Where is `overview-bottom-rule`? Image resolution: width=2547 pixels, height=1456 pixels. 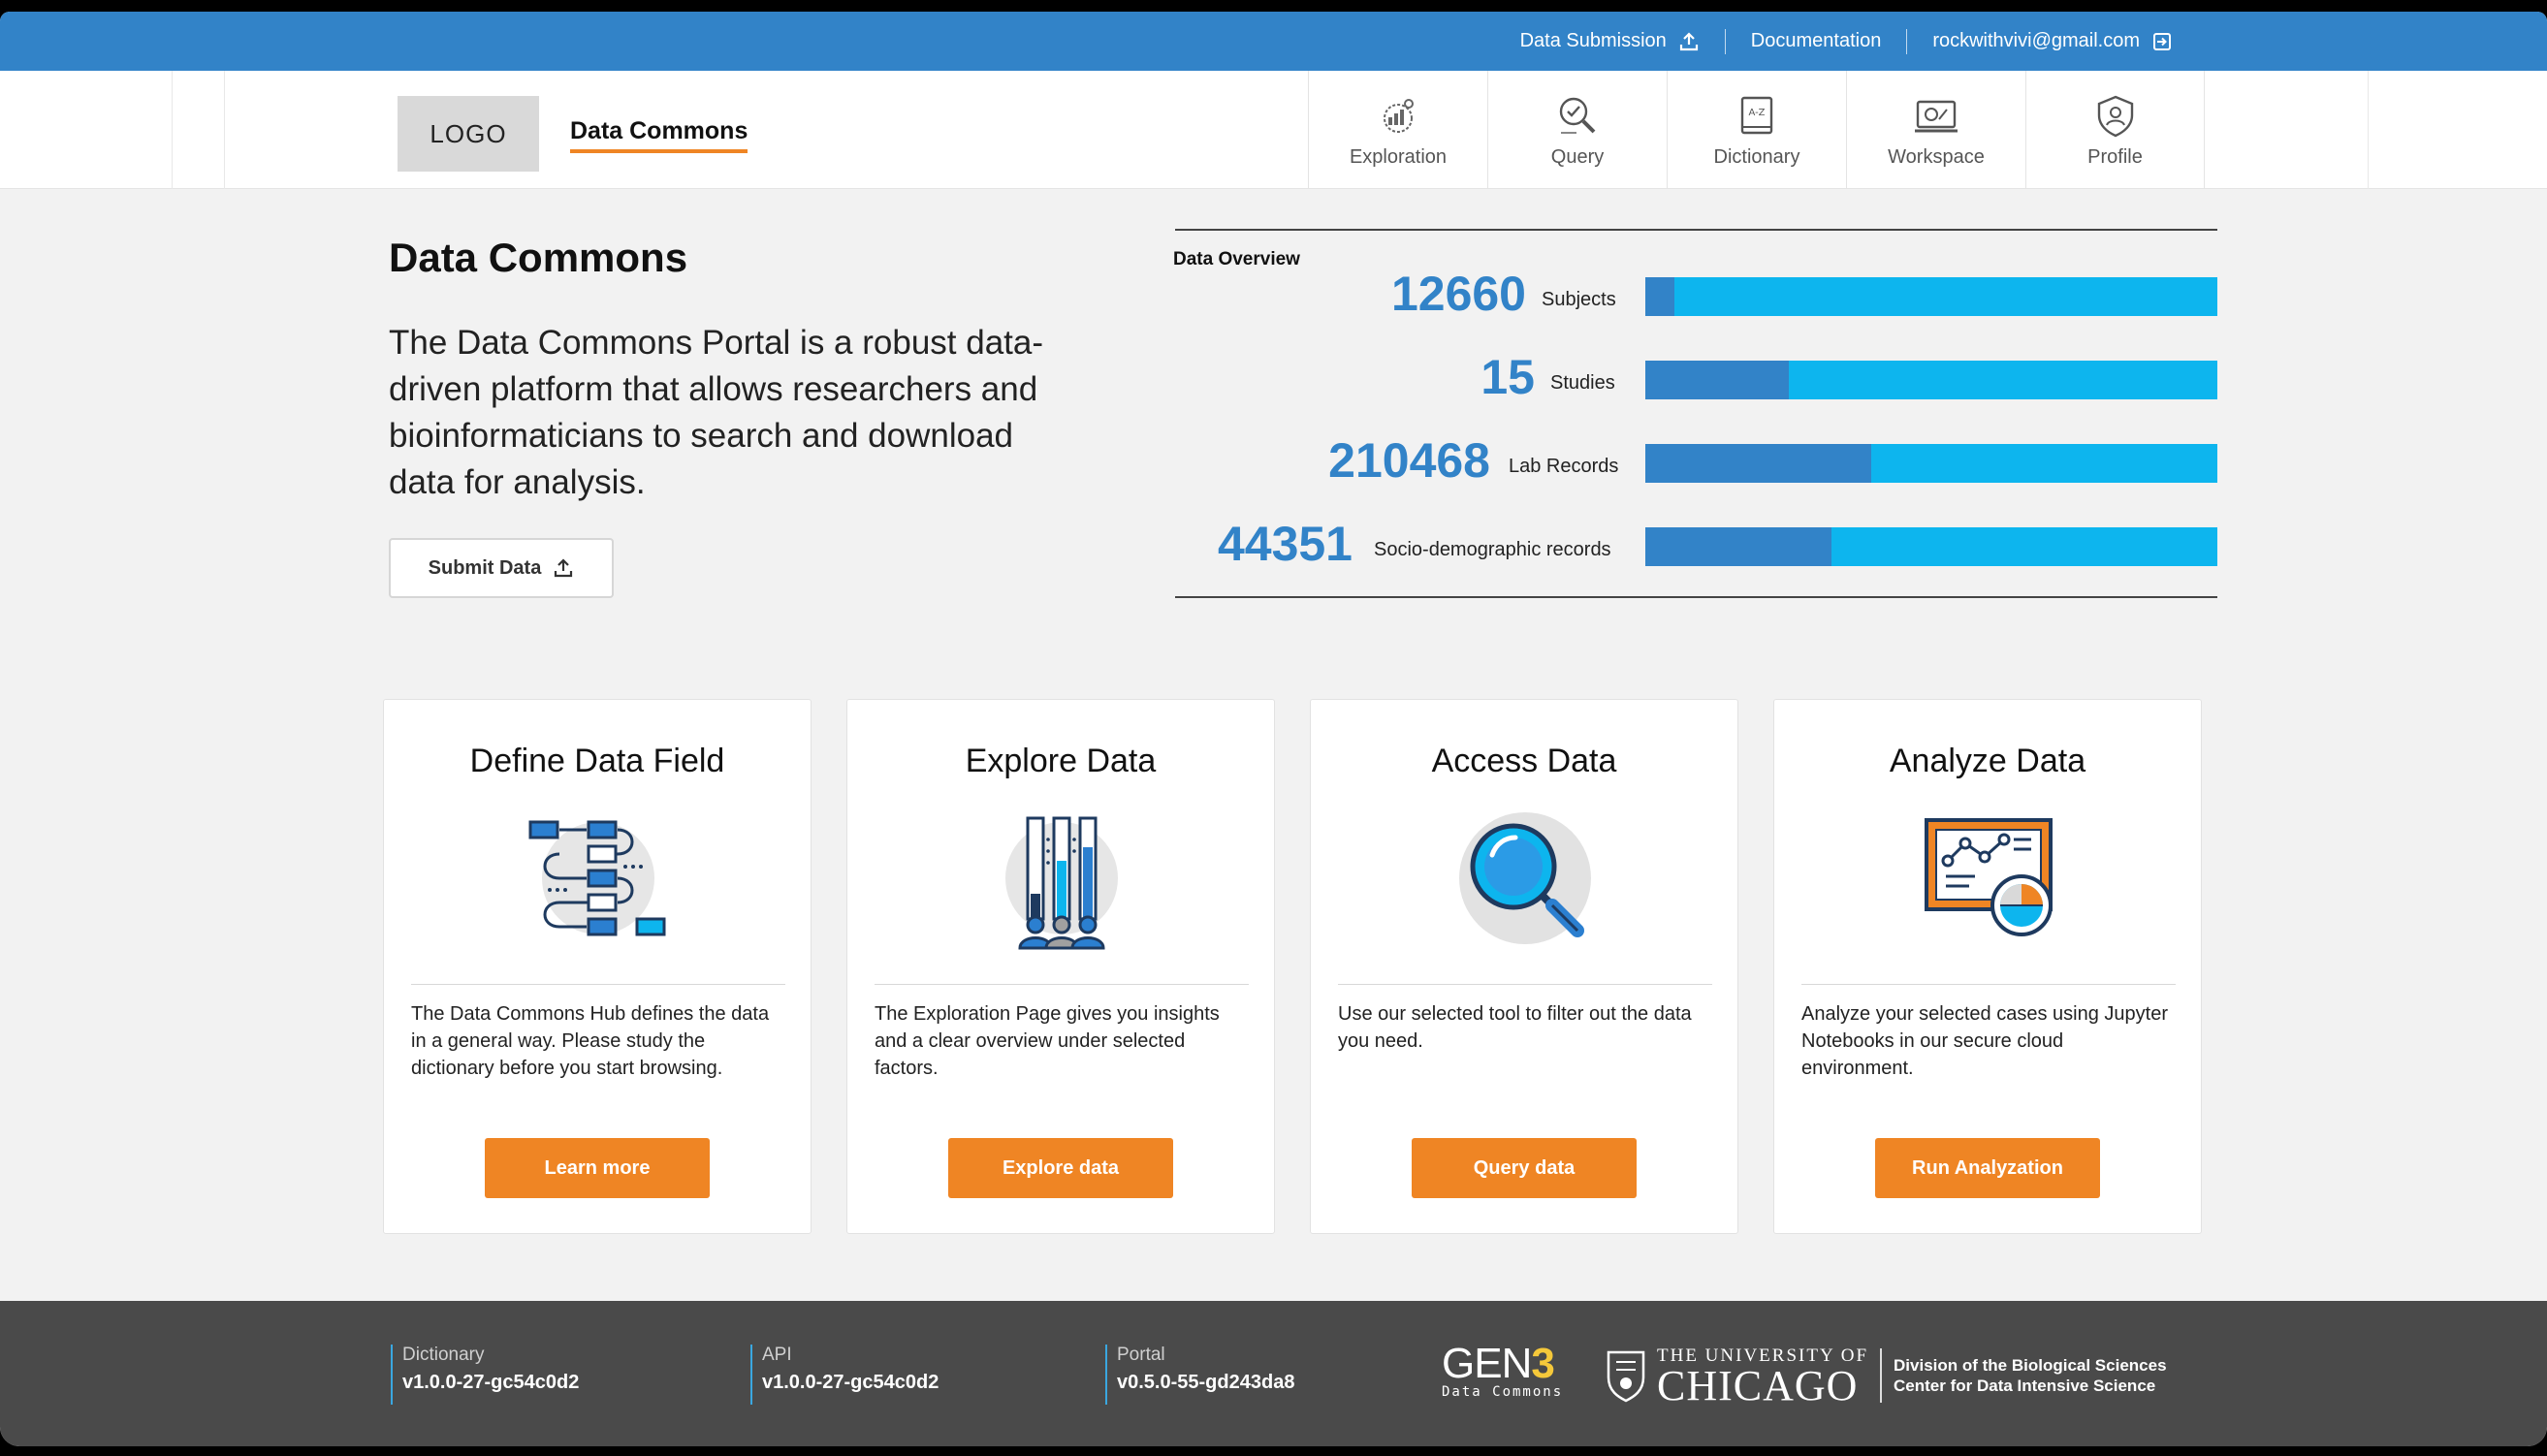 overview-bottom-rule is located at coordinates (1696, 597).